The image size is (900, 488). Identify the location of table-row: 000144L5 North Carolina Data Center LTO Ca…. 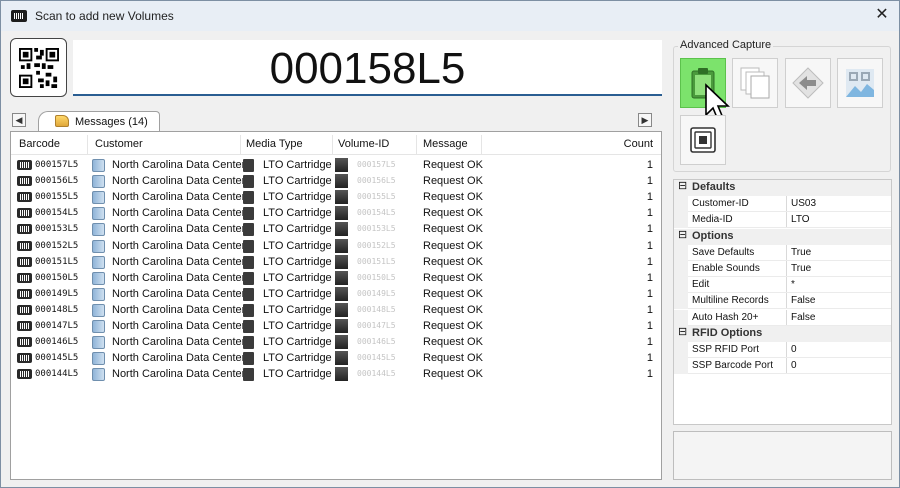
(336, 374).